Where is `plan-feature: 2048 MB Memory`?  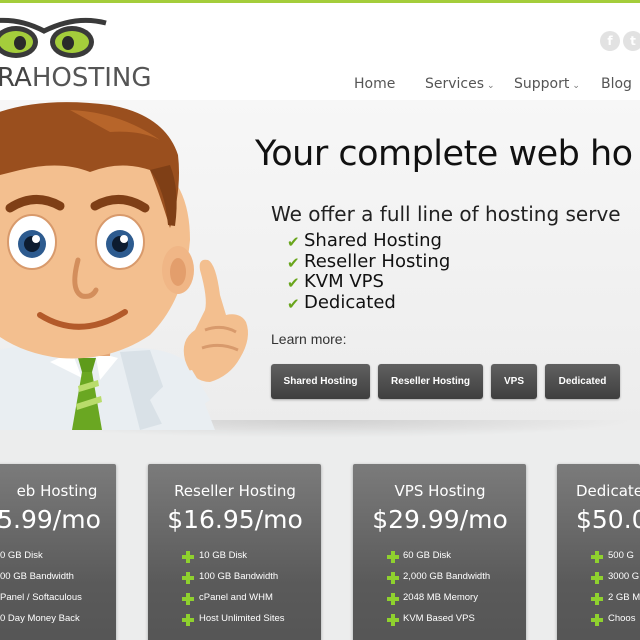
plan-feature: 2048 MB Memory is located at coordinates (440, 597).